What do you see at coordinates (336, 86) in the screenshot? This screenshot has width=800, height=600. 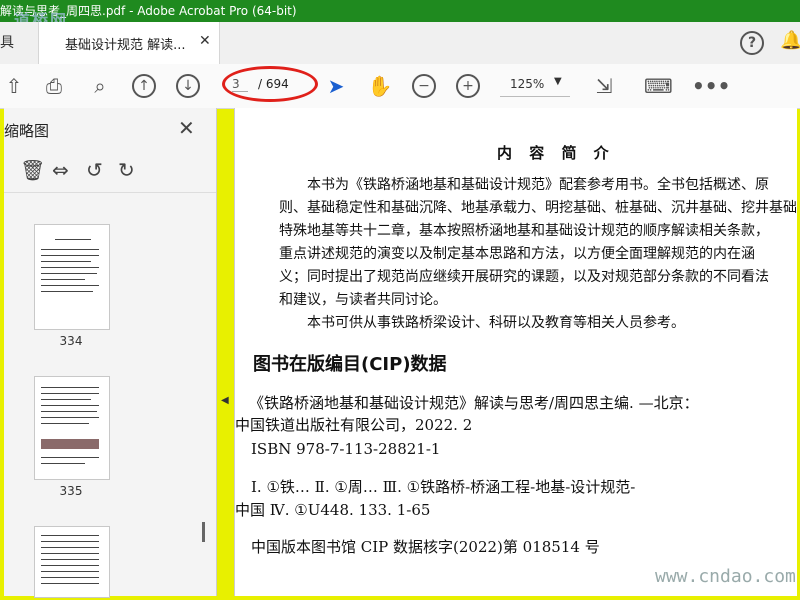 I see `select-arrow-icon: ➤` at bounding box center [336, 86].